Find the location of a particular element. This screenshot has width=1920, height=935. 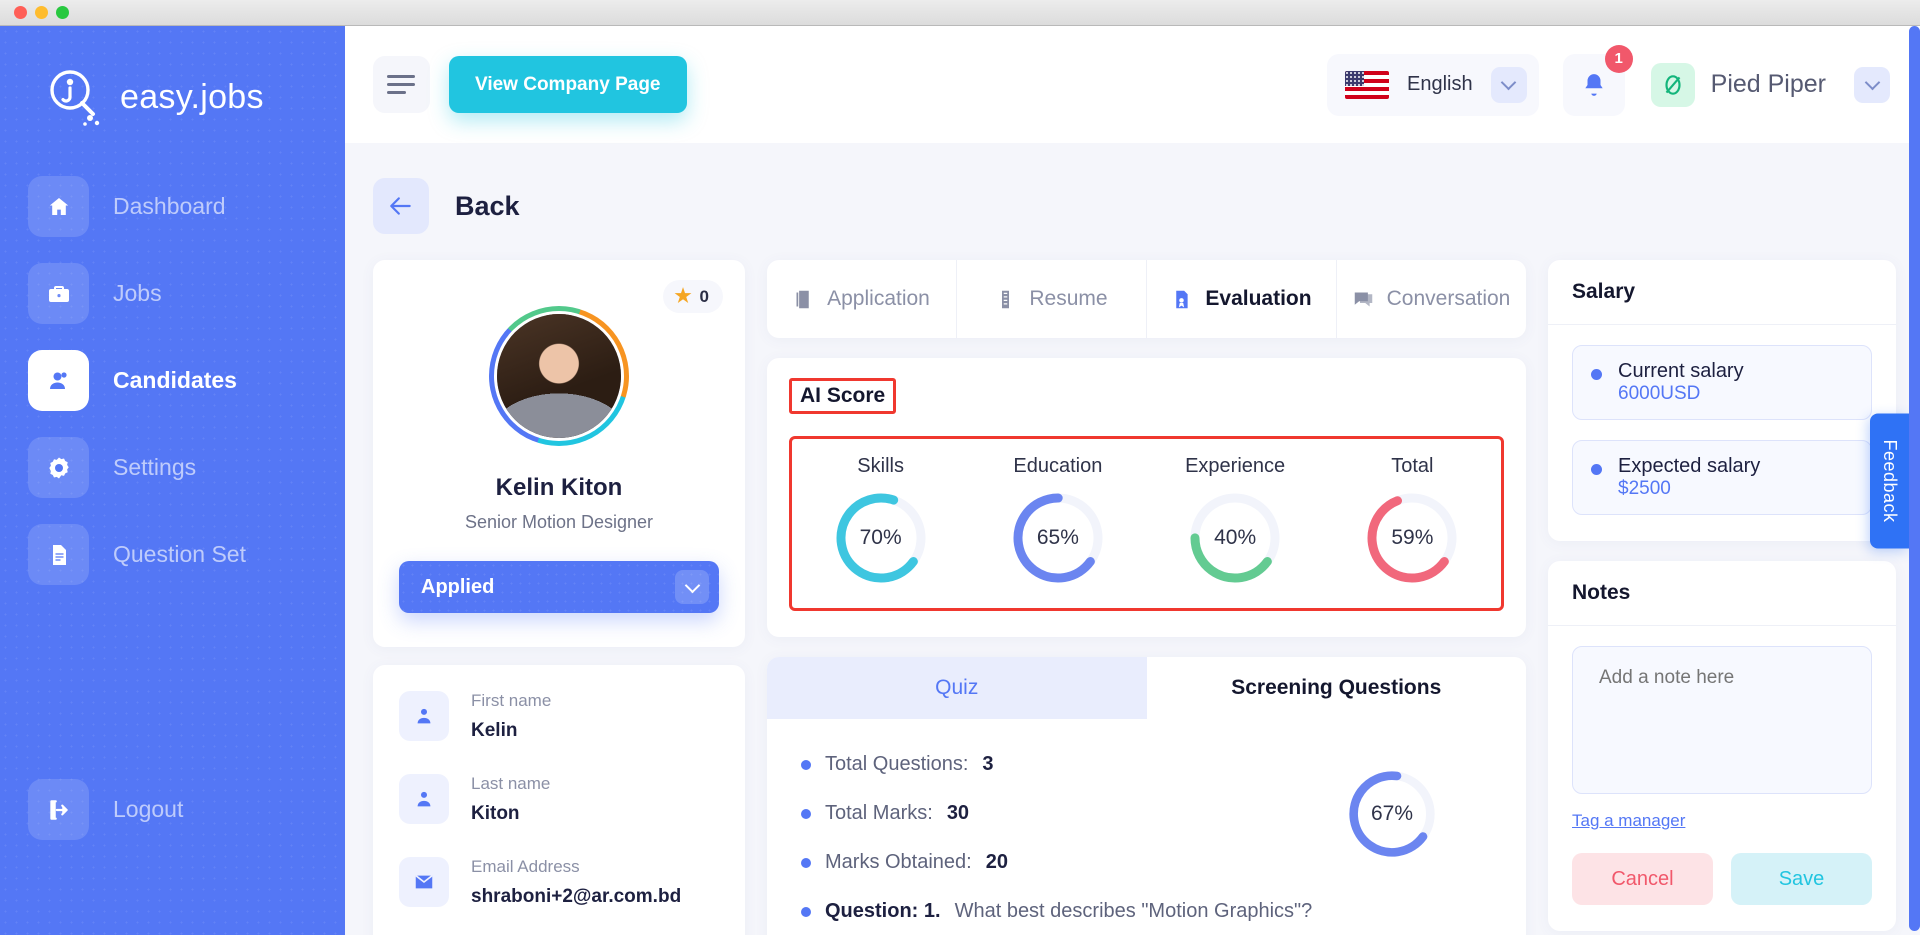

company-name: Pied Piper is located at coordinates (1768, 84).